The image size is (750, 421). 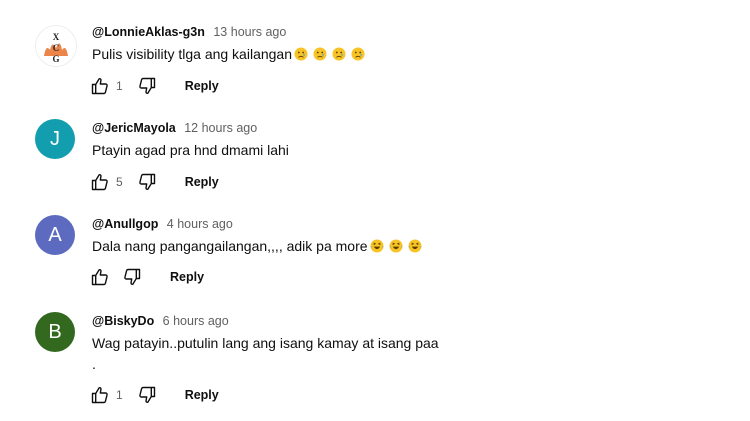 I want to click on comment-text-content: Ptayin agad pra hnd dmami lahi, so click(x=190, y=150).